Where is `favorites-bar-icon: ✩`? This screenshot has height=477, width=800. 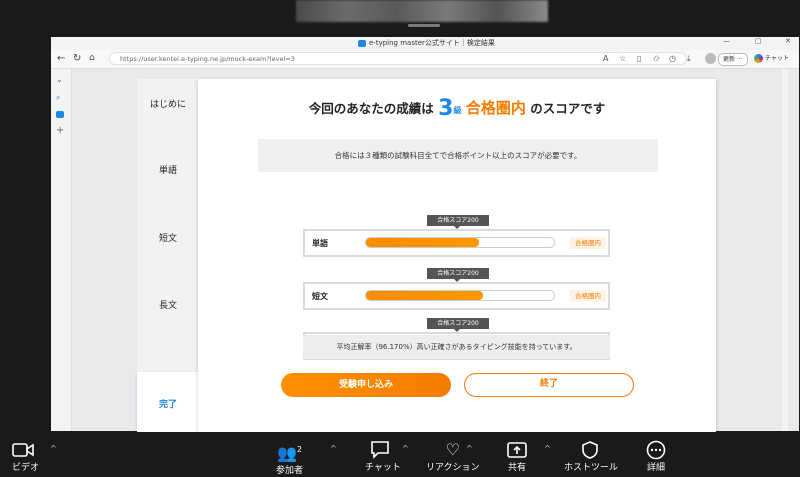 favorites-bar-icon: ✩ is located at coordinates (656, 58).